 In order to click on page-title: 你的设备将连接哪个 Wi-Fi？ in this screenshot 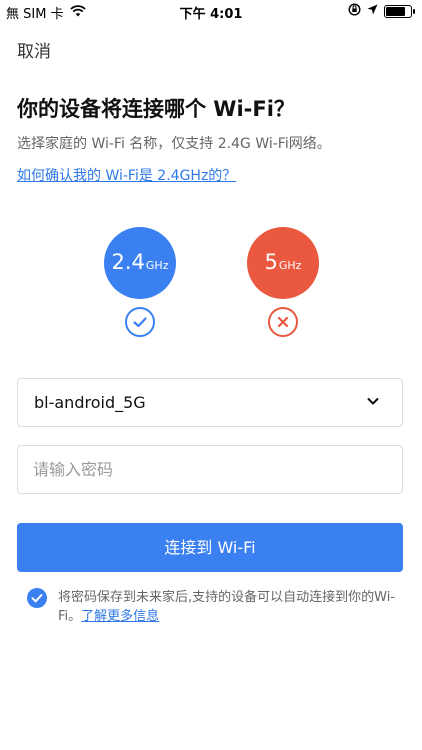, I will do `click(156, 109)`.